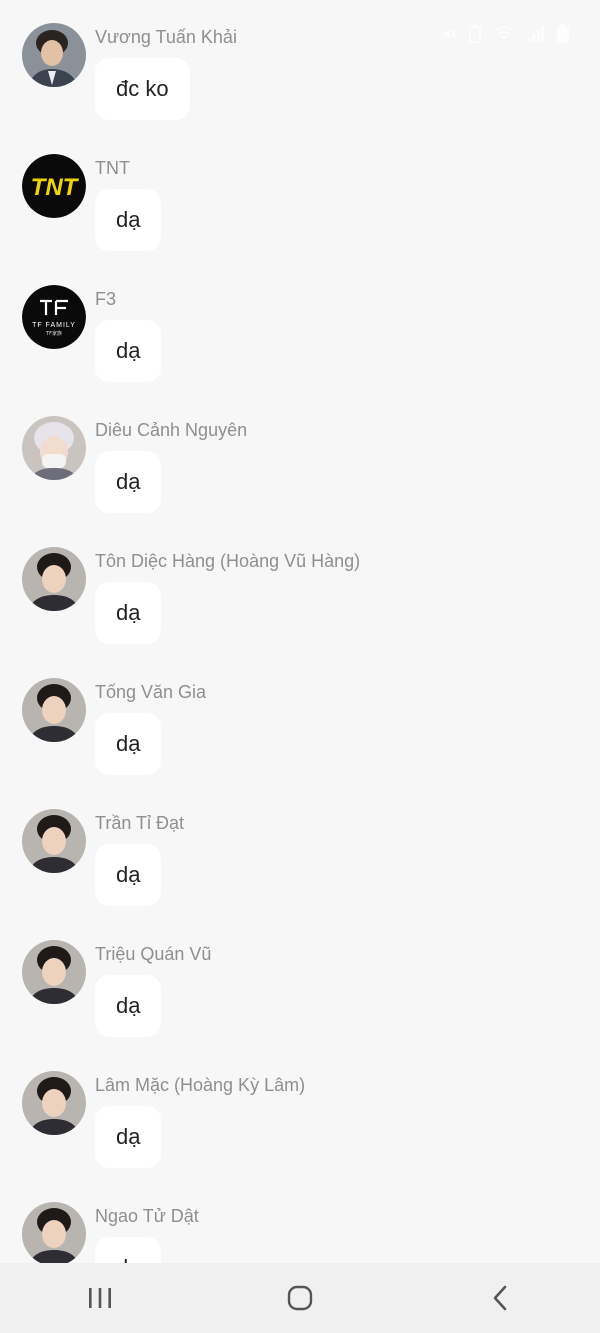 The height and width of the screenshot is (1333, 600). What do you see at coordinates (300, 199) in the screenshot?
I see `message-row: TNT TNT dạ` at bounding box center [300, 199].